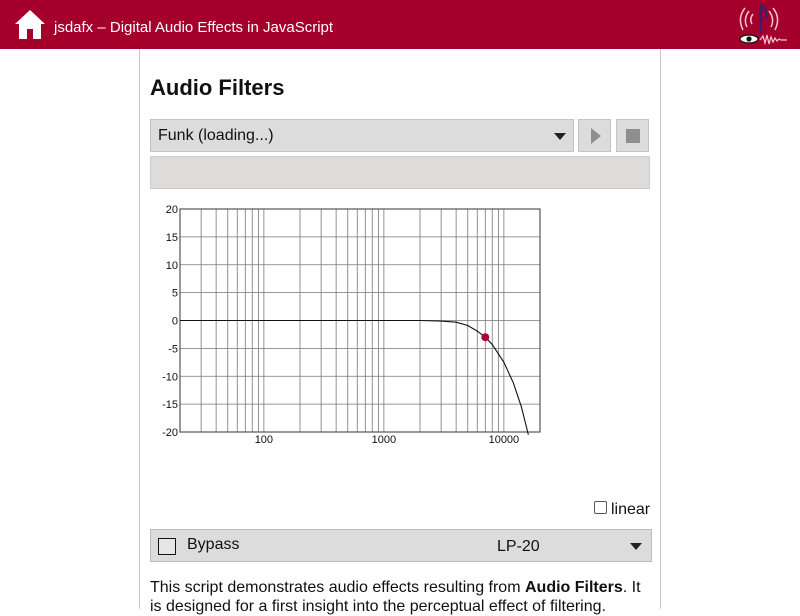 The height and width of the screenshot is (616, 800). Describe the element at coordinates (631, 509) in the screenshot. I see `linear-label: linear` at that location.